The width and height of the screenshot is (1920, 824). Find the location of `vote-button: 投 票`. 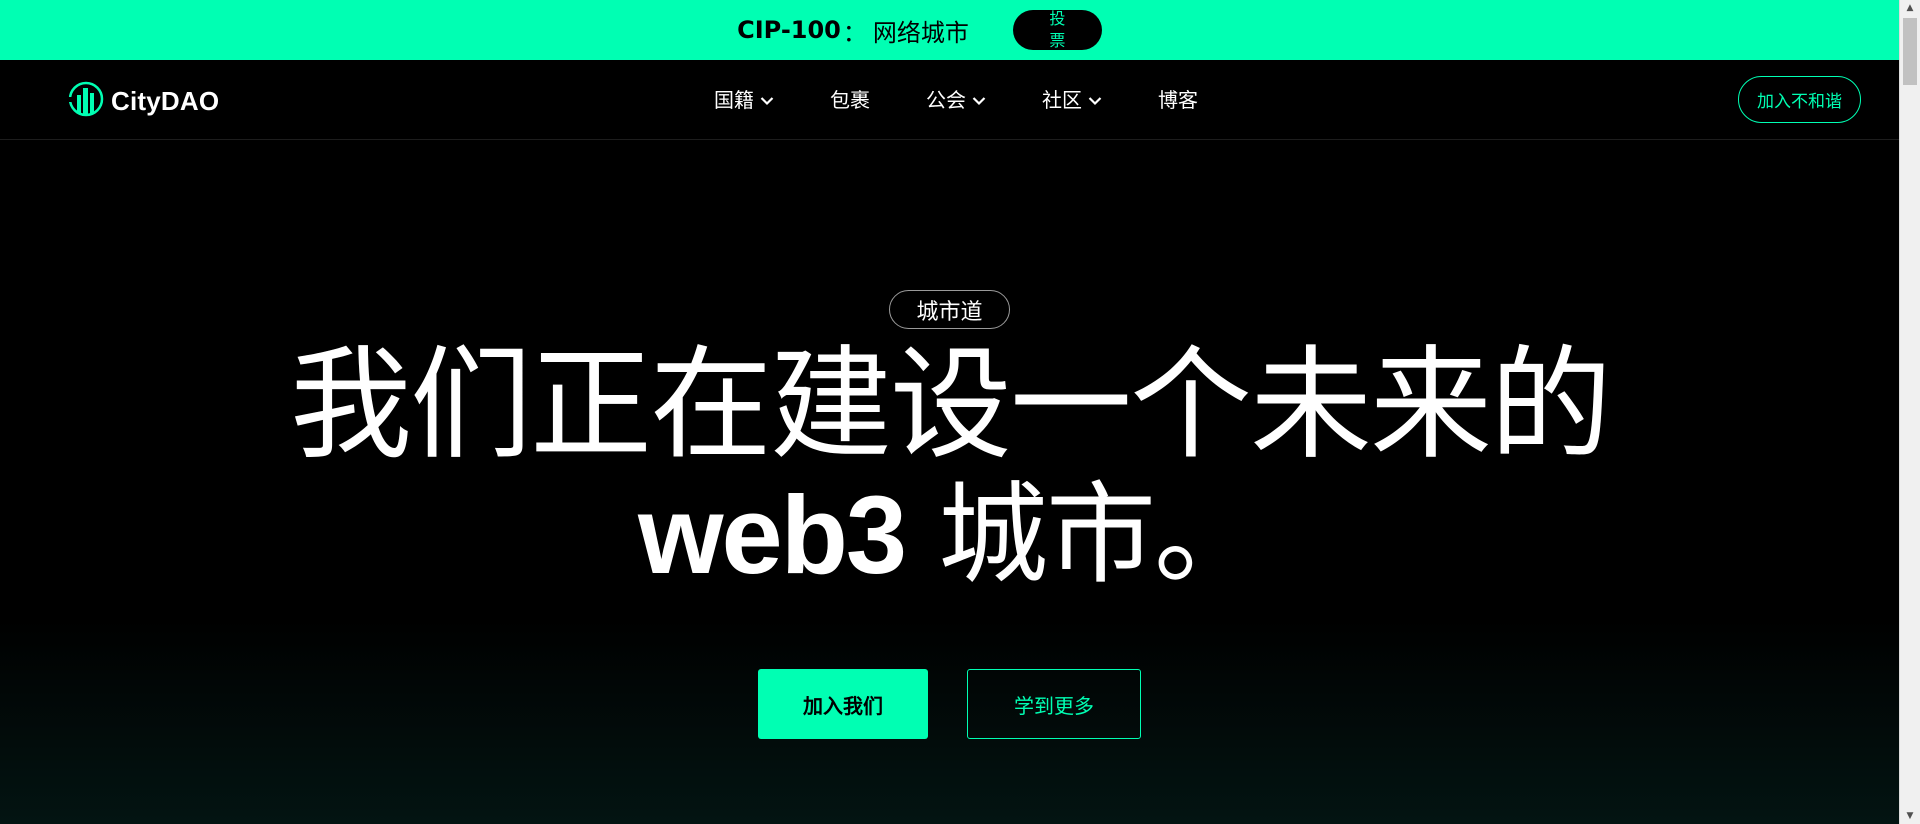

vote-button: 投 票 is located at coordinates (1057, 30).